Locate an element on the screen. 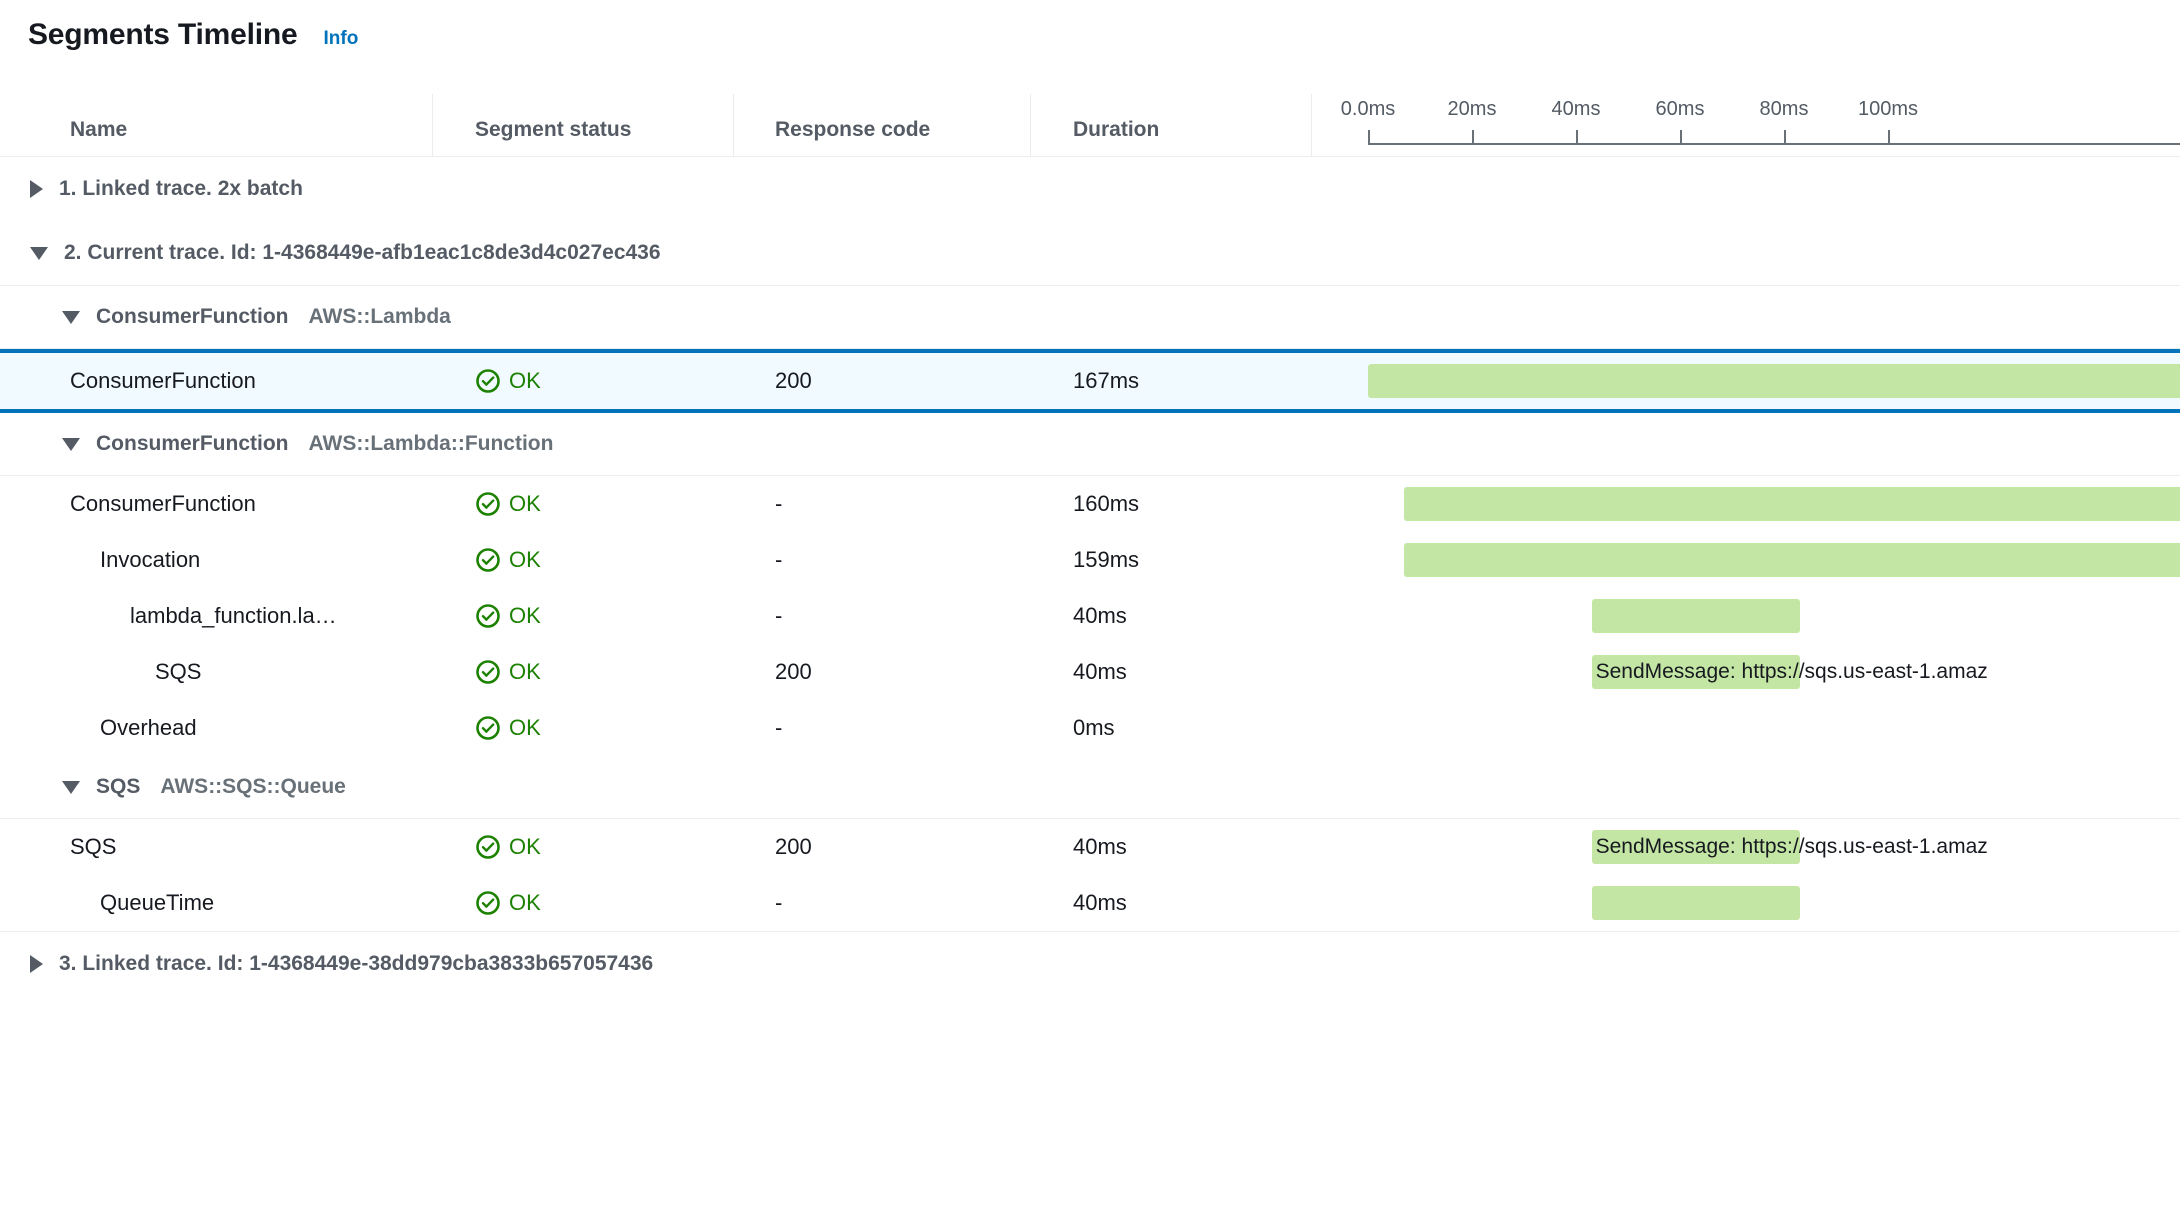  info-link: Info is located at coordinates (340, 39).